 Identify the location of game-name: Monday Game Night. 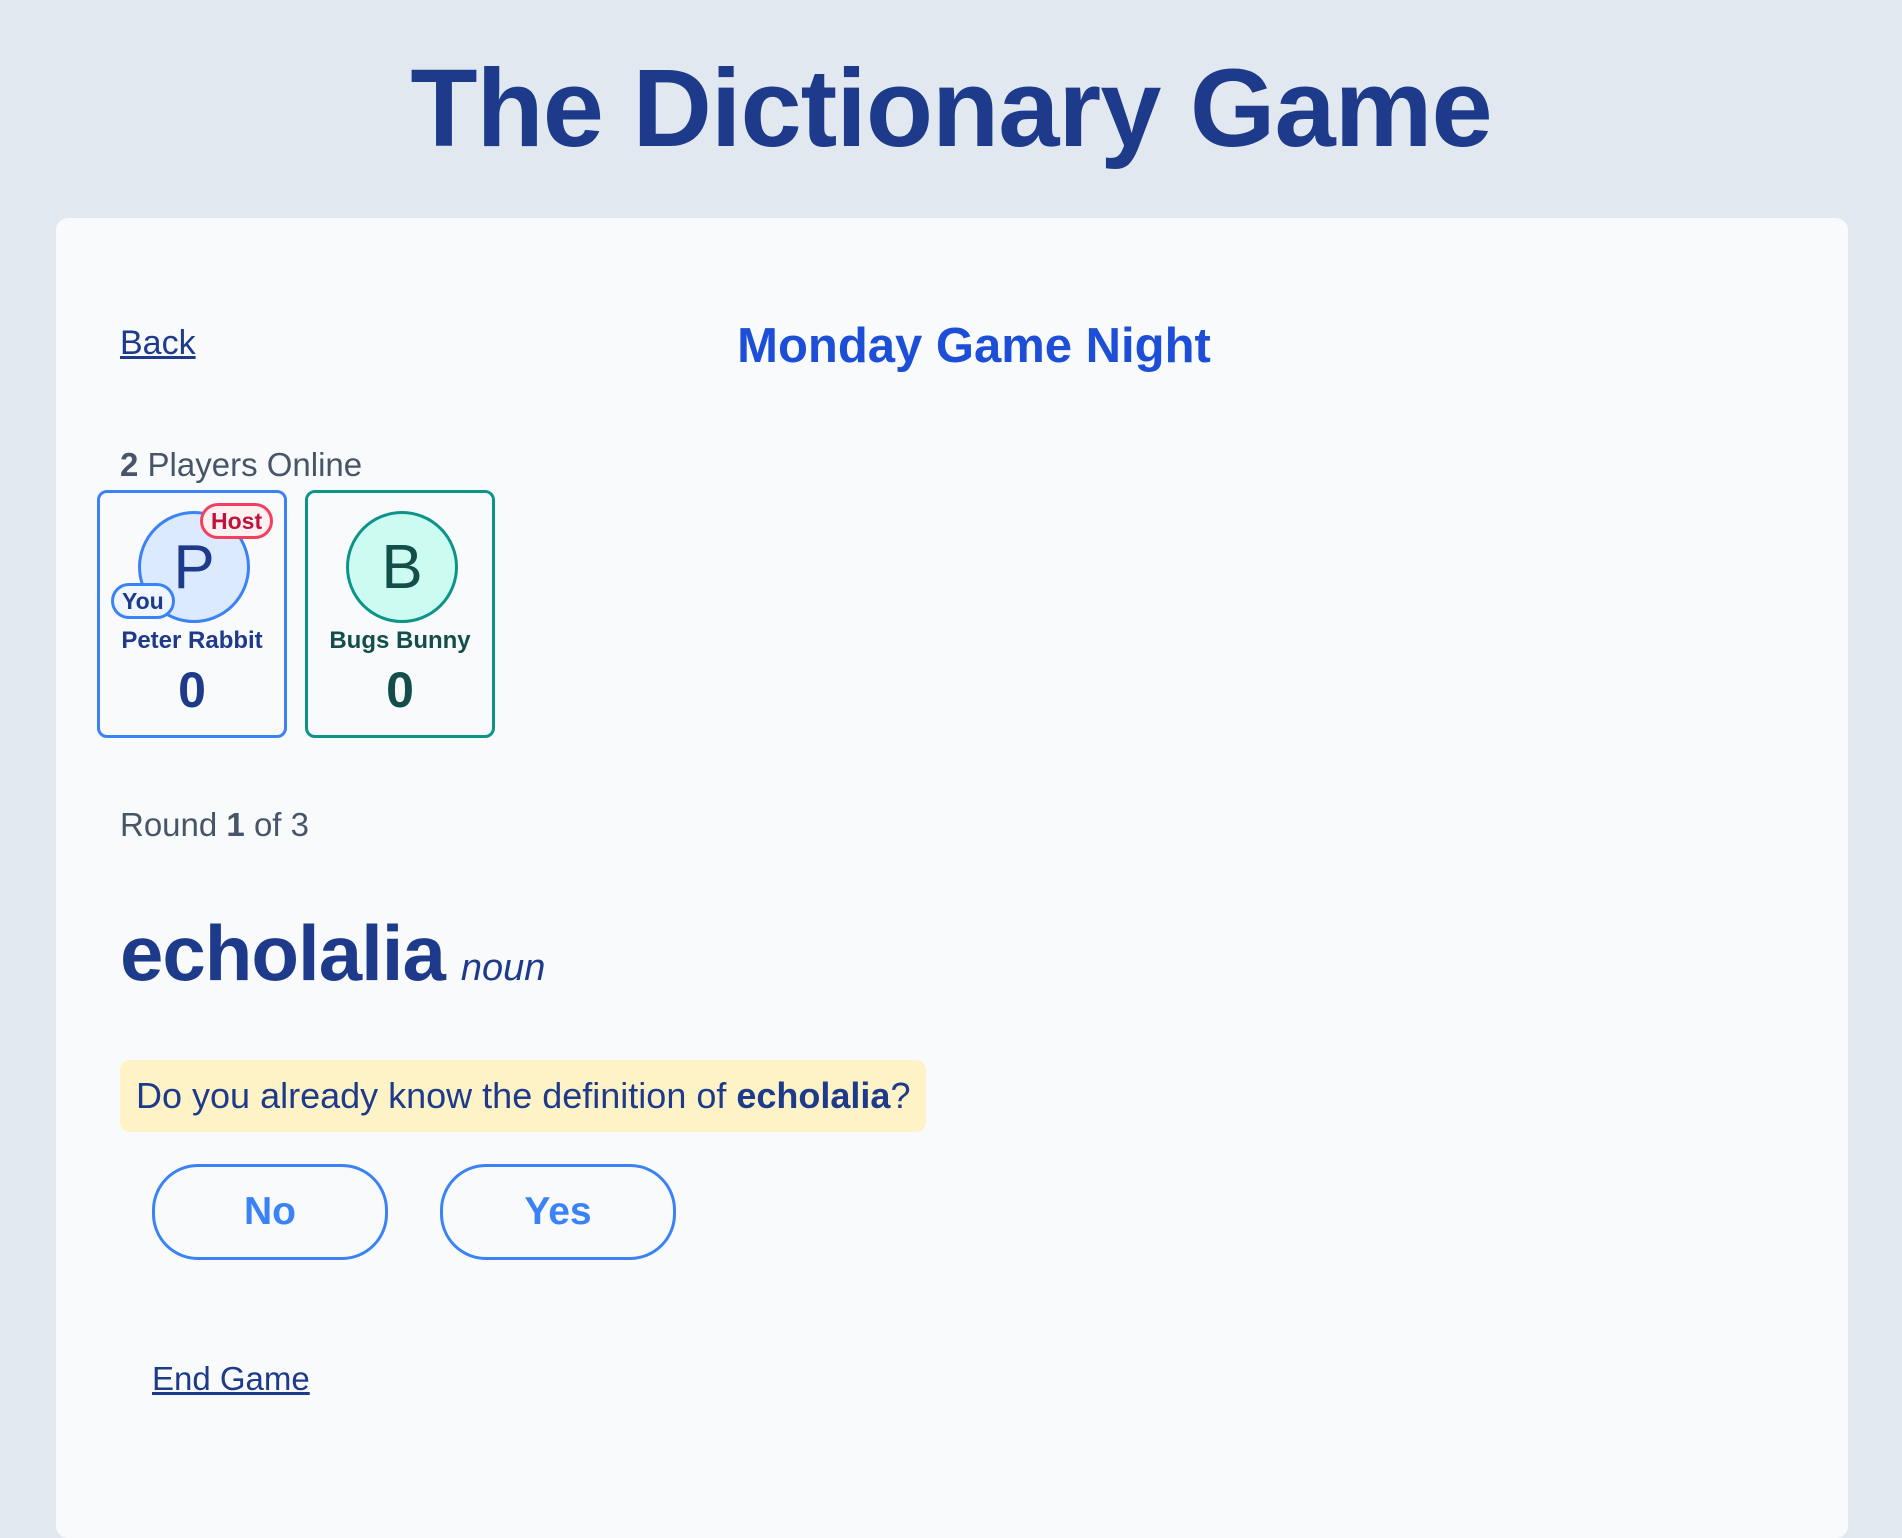
(974, 346).